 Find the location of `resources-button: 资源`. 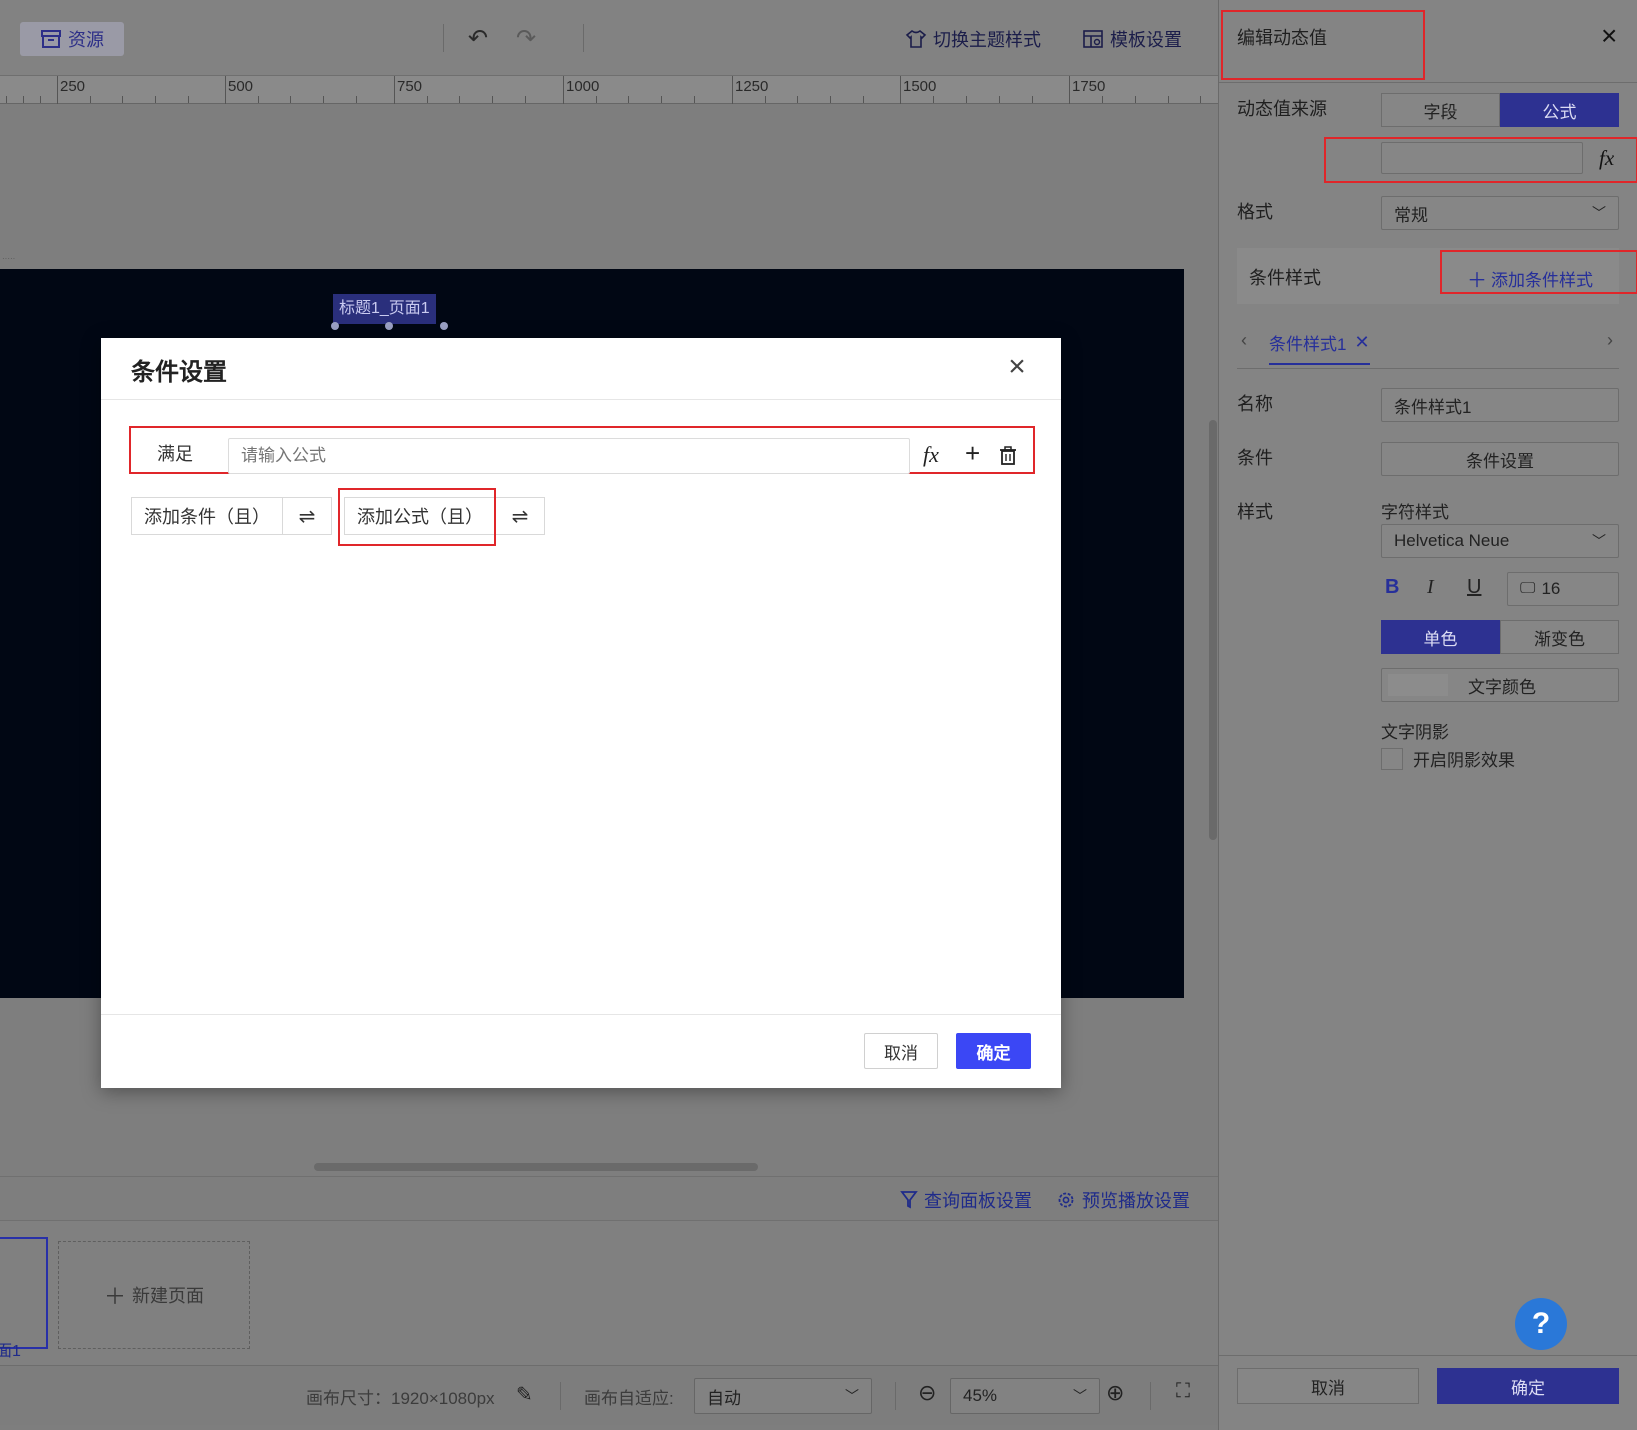

resources-button: 资源 is located at coordinates (72, 39).